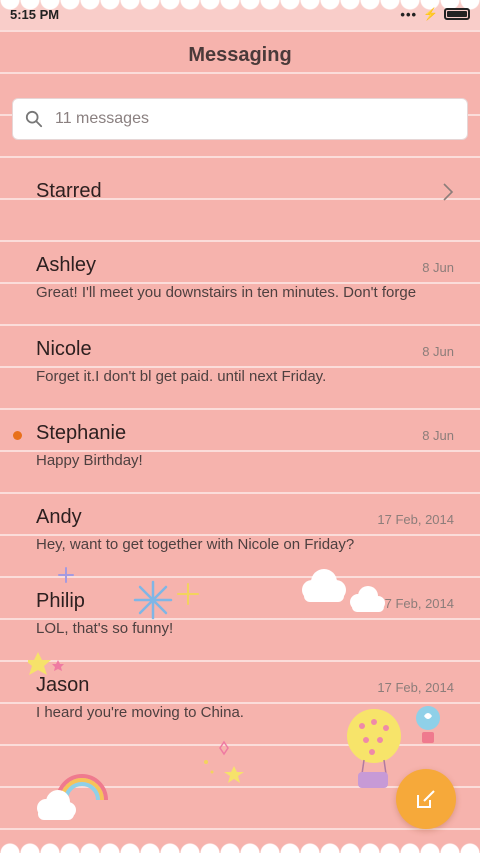 This screenshot has width=480, height=853. What do you see at coordinates (240, 55) in the screenshot?
I see `page-title: Messaging` at bounding box center [240, 55].